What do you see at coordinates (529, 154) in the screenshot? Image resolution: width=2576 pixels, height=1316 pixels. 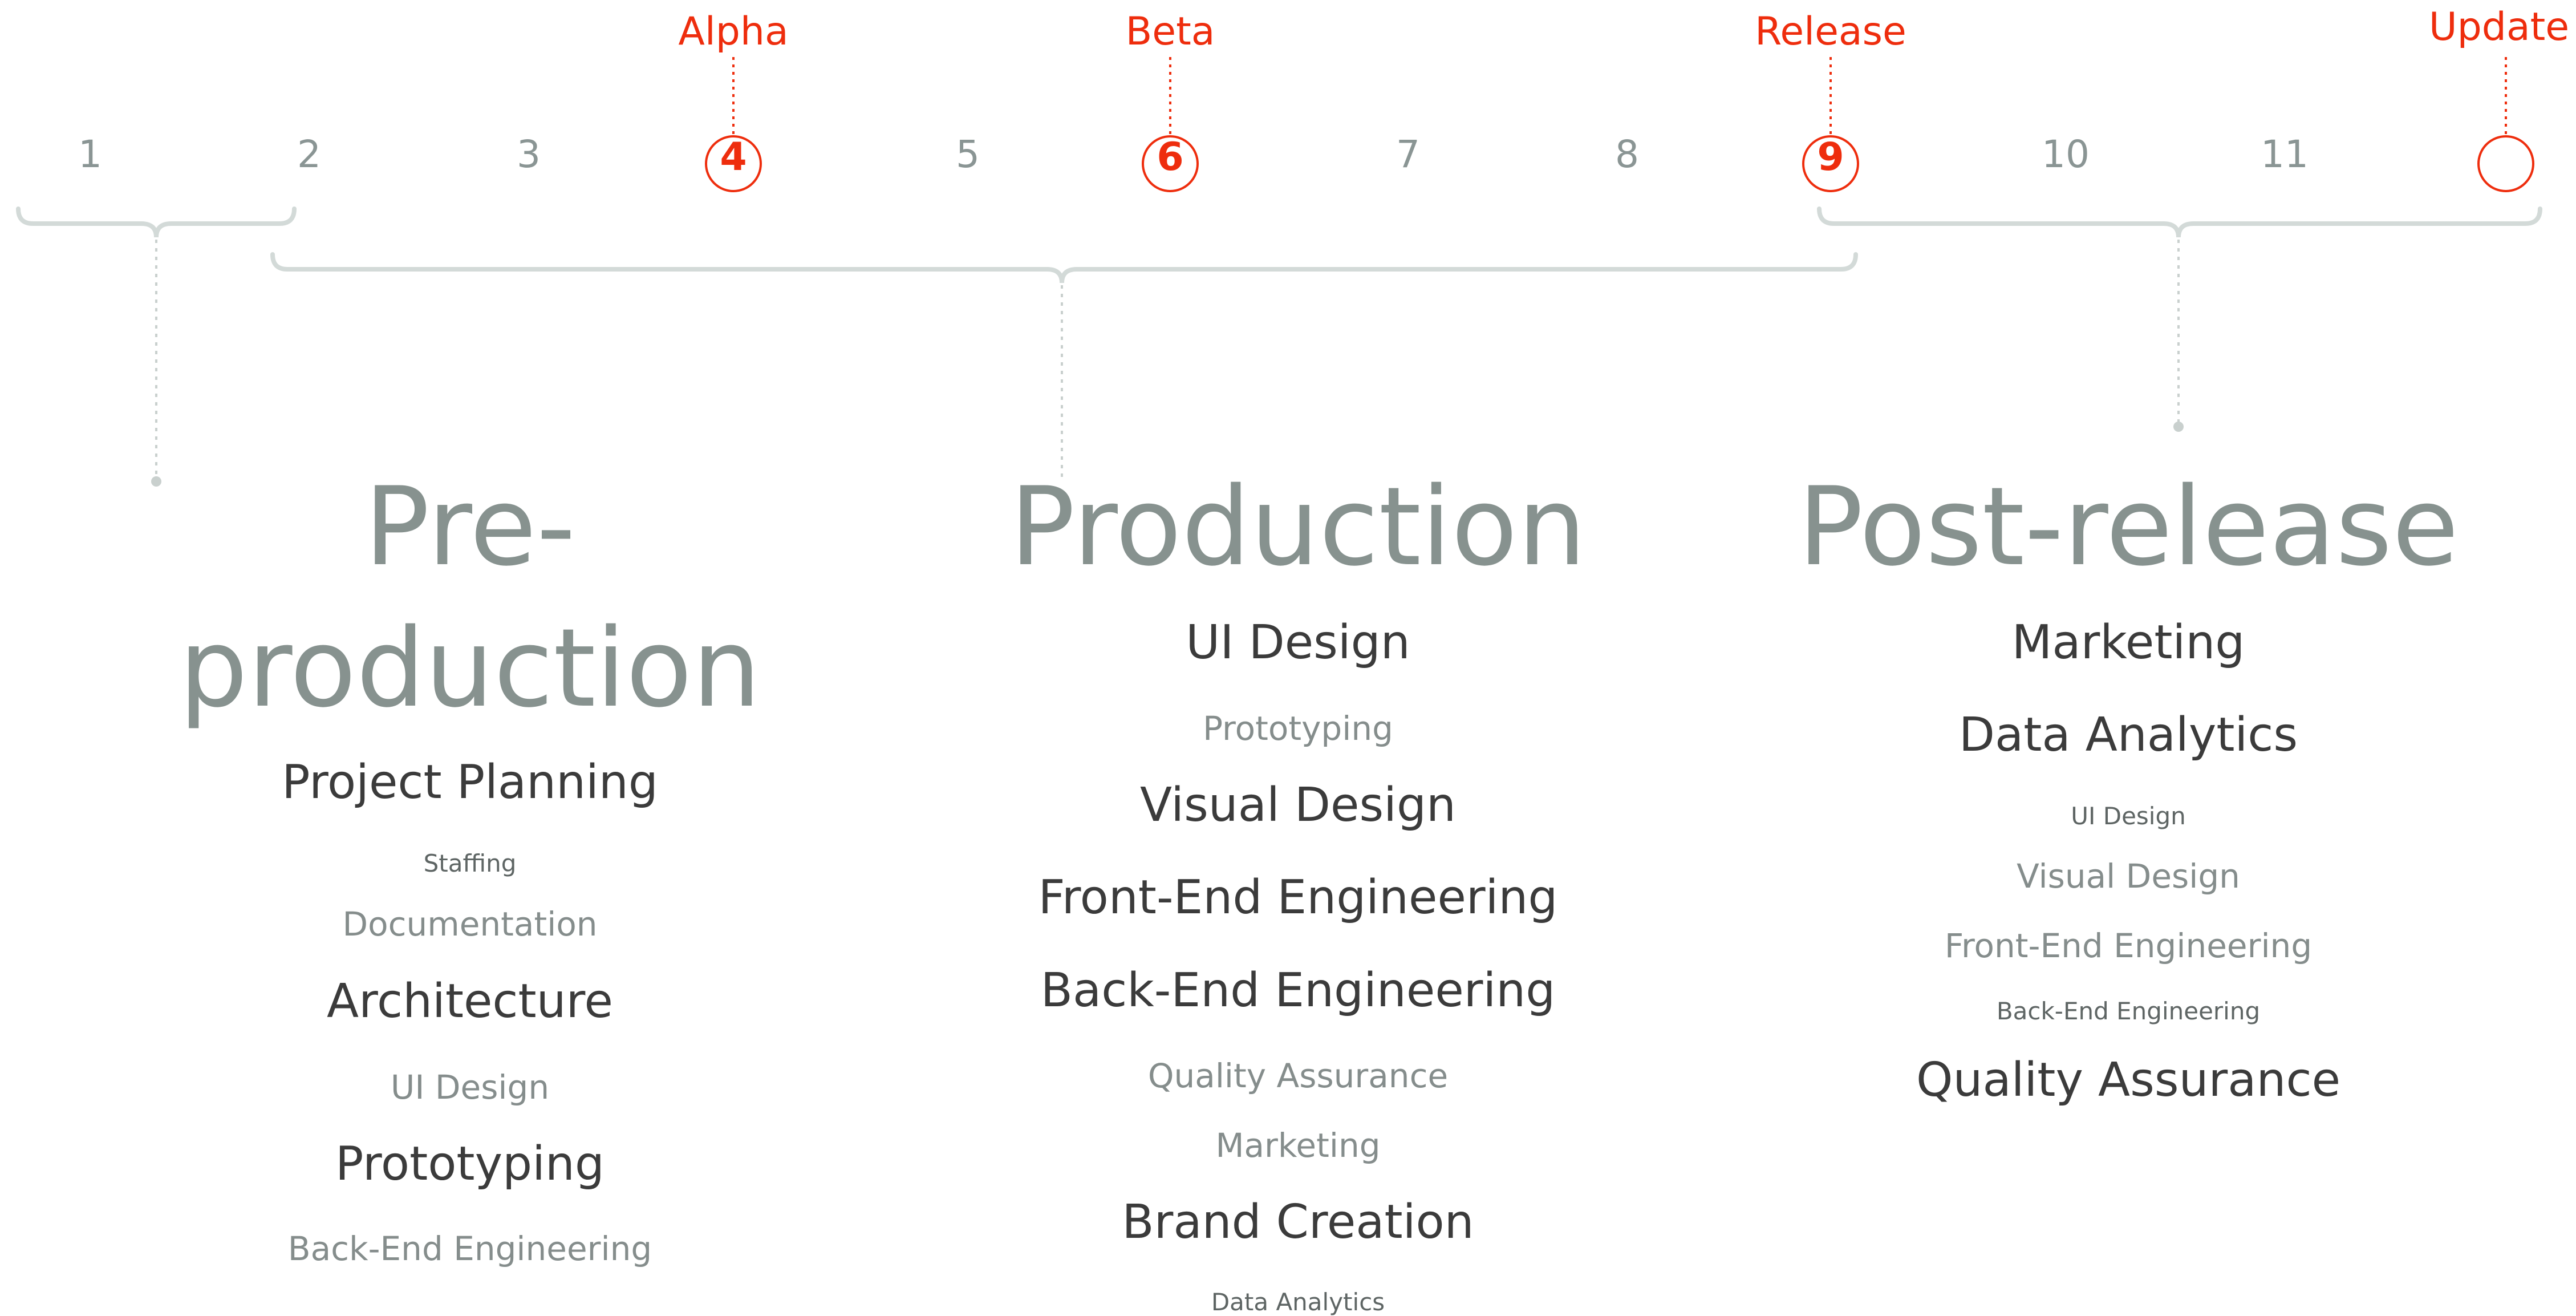 I see `timeline-number: 3` at bounding box center [529, 154].